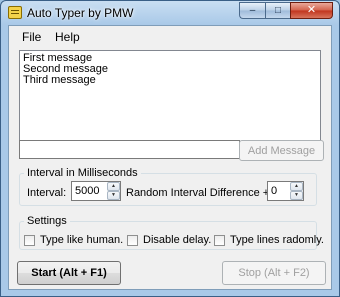  Describe the element at coordinates (15, 12) in the screenshot. I see `app-keyboard-icon` at that location.